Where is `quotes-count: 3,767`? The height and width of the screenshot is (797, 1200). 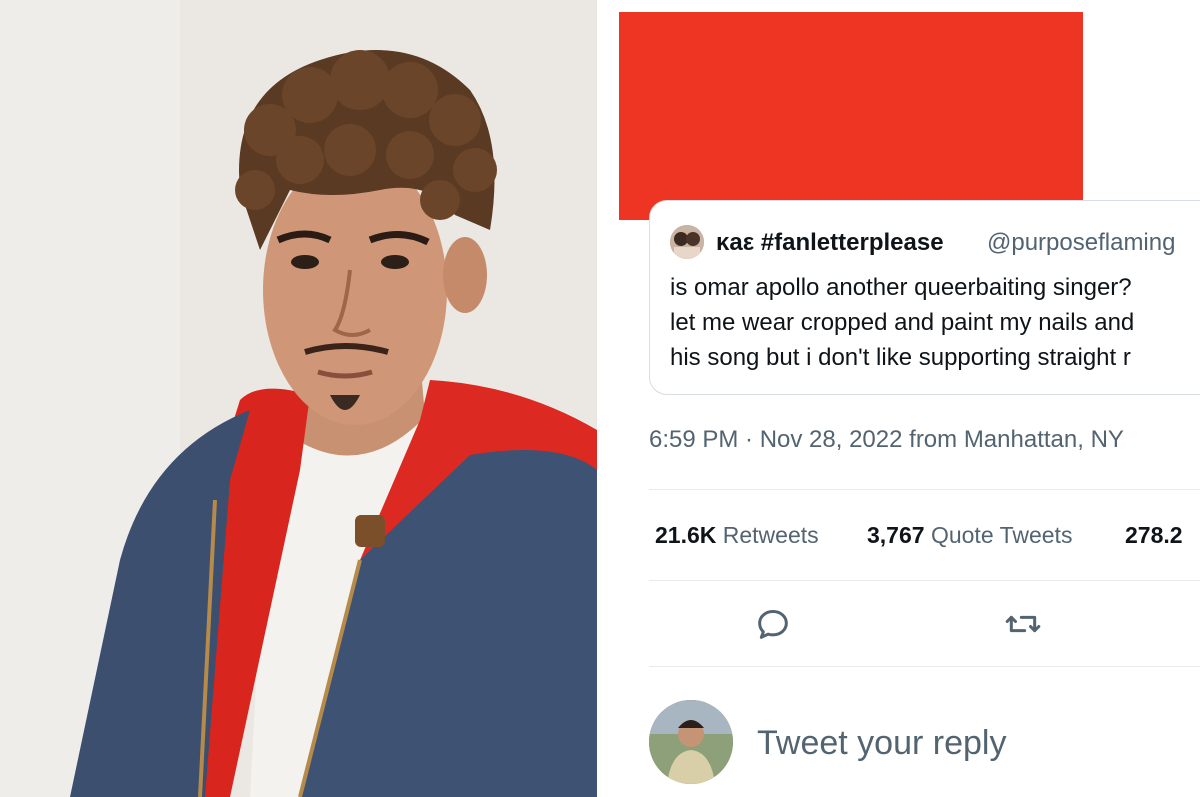 quotes-count: 3,767 is located at coordinates (896, 535).